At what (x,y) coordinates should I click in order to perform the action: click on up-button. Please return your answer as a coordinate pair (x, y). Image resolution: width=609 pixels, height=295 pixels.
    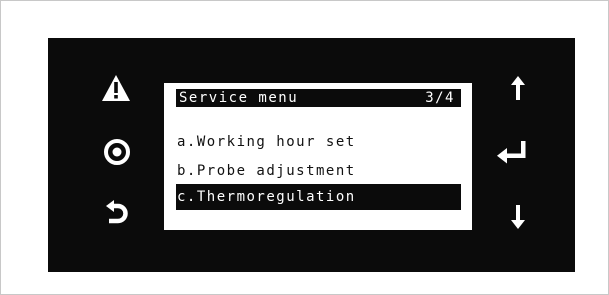
    Looking at the image, I should click on (518, 88).